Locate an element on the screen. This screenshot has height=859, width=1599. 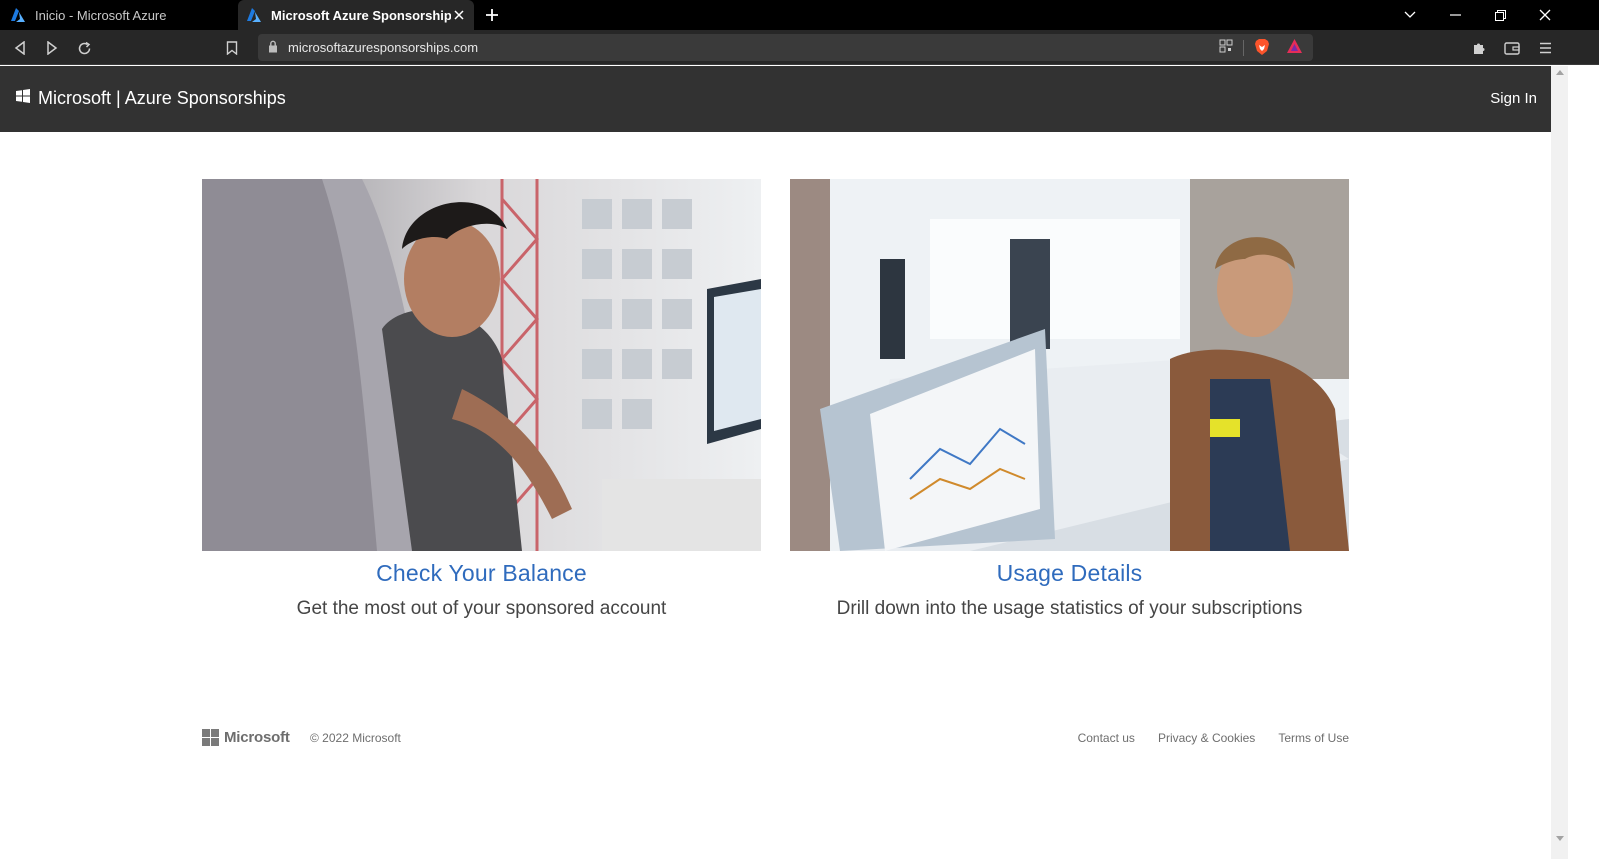
site-header: Microsoft | Azure Sponsorships Sign In is located at coordinates (775, 99).